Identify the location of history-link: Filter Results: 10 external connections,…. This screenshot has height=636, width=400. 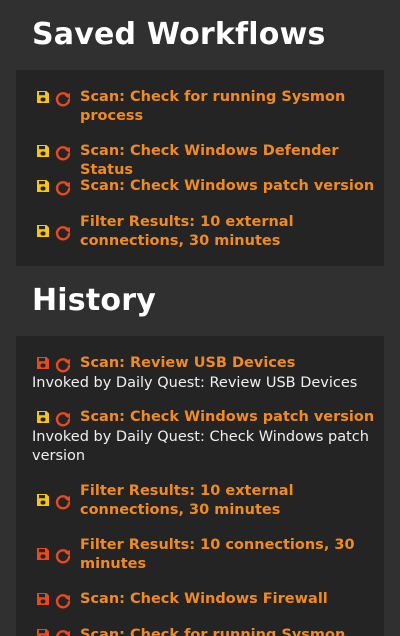
(228, 501).